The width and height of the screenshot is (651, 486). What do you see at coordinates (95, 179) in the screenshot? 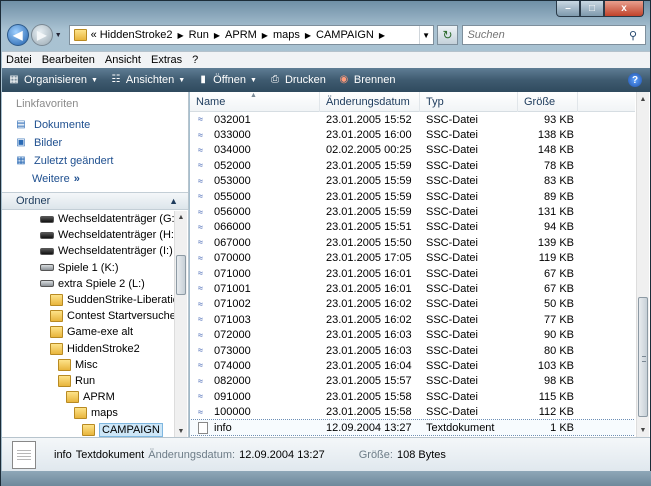
I see `more-favorites-link: Weitere »` at bounding box center [95, 179].